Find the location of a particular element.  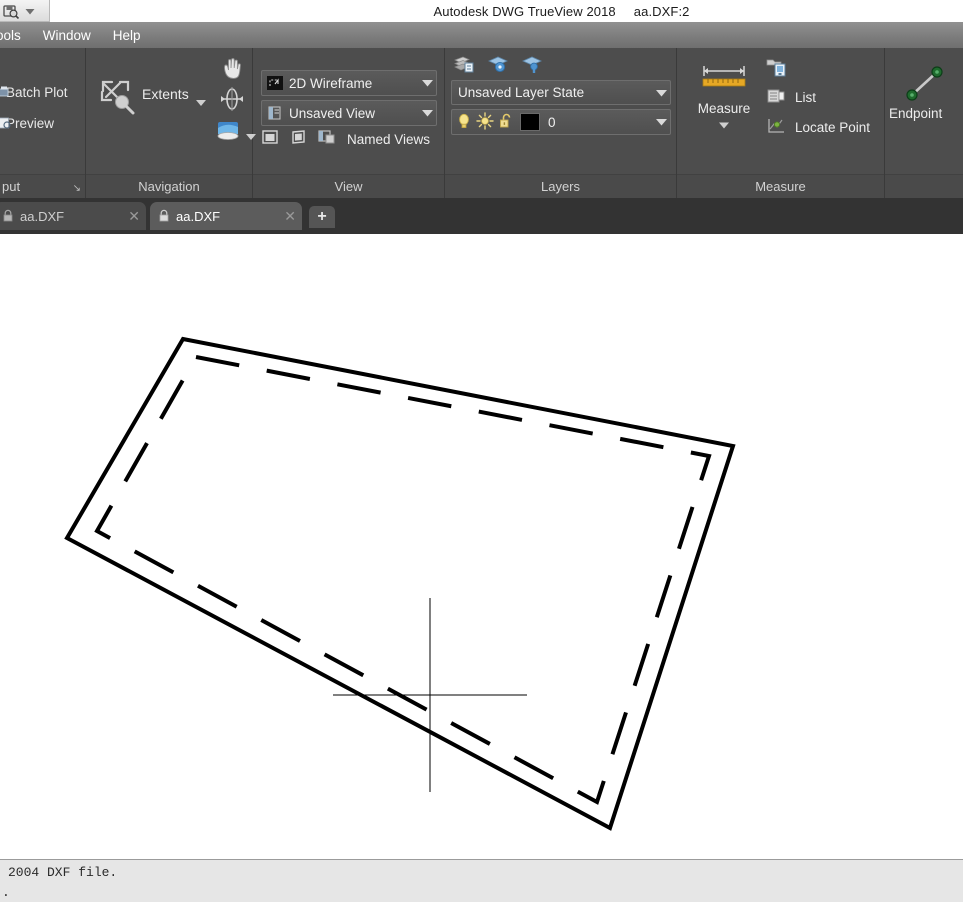

measure-button: Measure is located at coordinates (724, 98).